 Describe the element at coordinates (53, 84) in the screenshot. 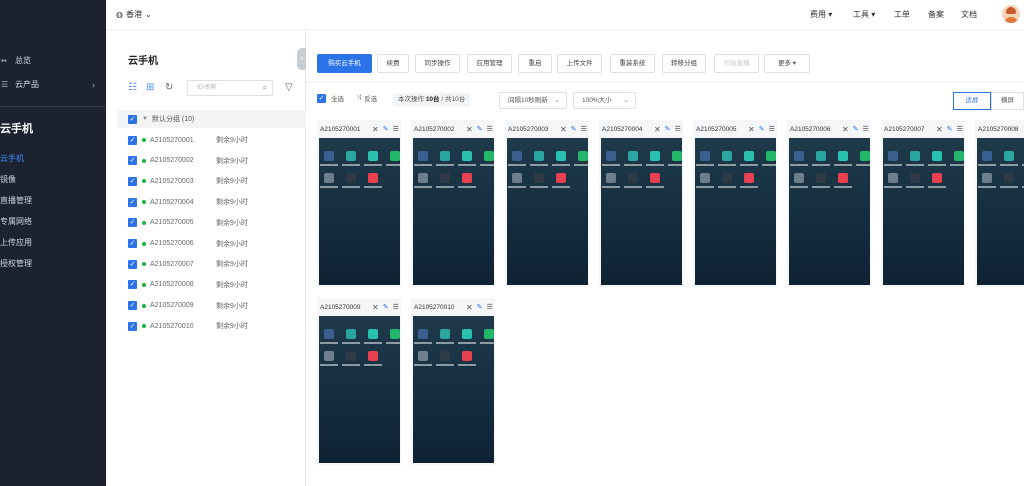

I see `sidebar-item-cloud-products: ☰ 云产品 ›` at that location.